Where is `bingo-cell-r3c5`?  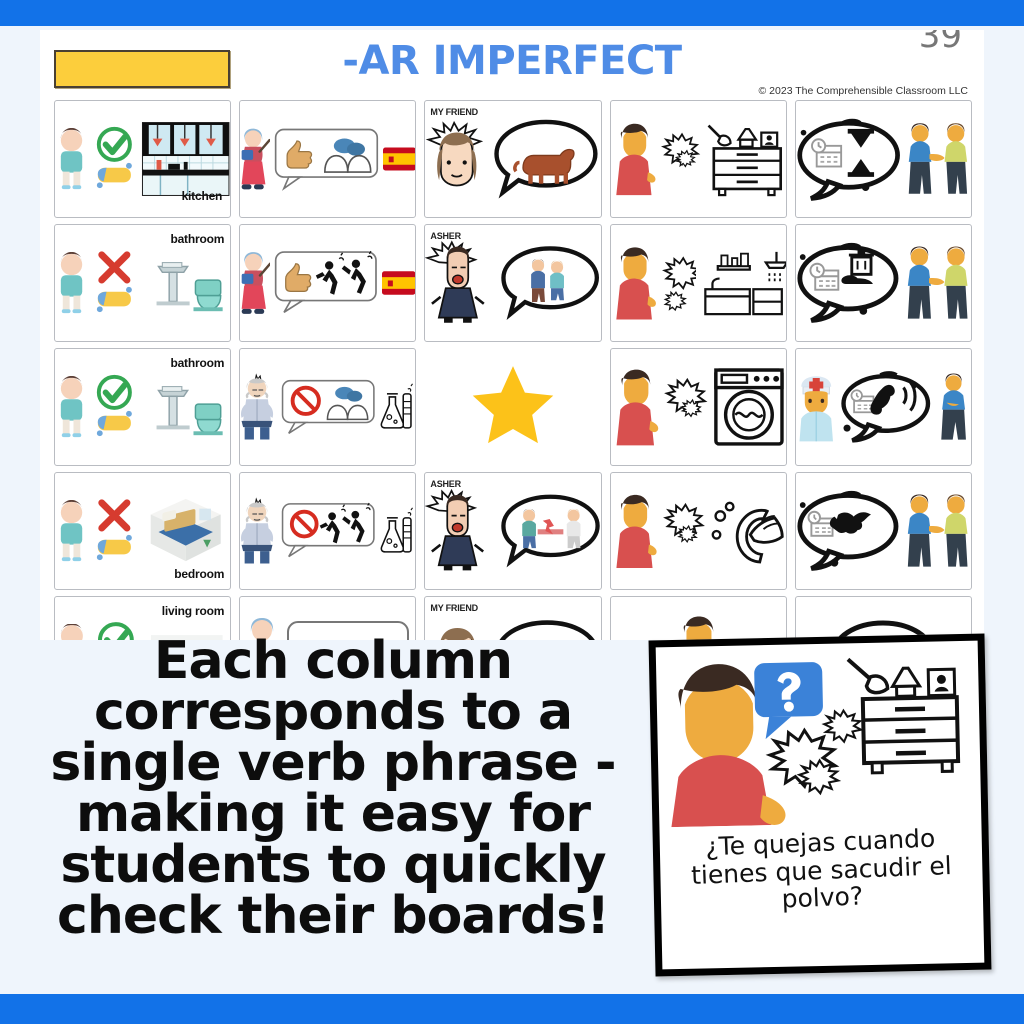
bingo-cell-r3c5 is located at coordinates (883, 407).